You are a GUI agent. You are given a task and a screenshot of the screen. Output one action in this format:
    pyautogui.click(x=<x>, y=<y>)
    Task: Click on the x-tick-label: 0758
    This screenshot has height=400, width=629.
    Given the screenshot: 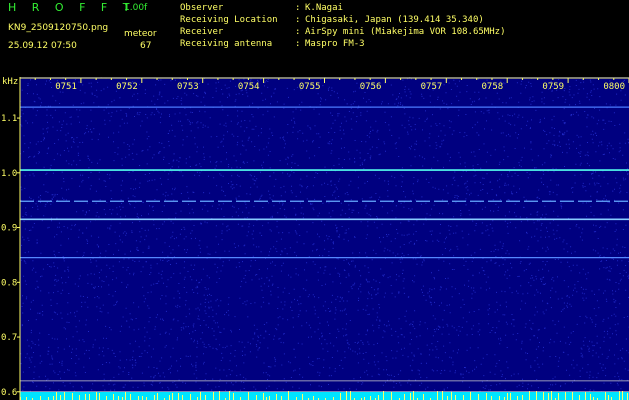 What is the action you would take?
    pyautogui.click(x=493, y=87)
    